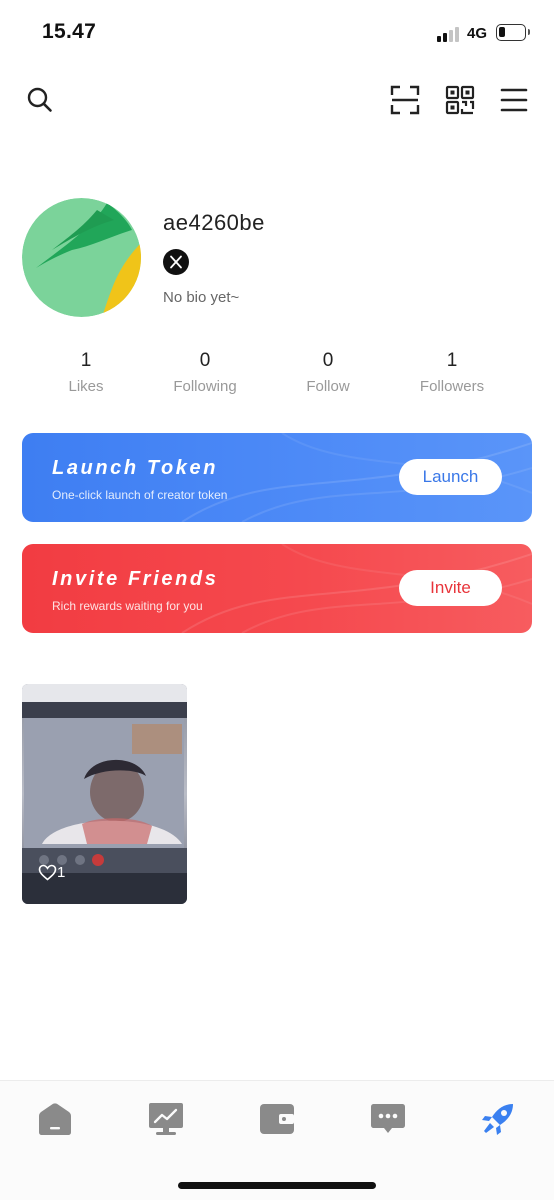 Image resolution: width=554 pixels, height=1200 pixels. Describe the element at coordinates (127, 606) in the screenshot. I see `banner-subtitle: Rich rewards waiting for you` at that location.